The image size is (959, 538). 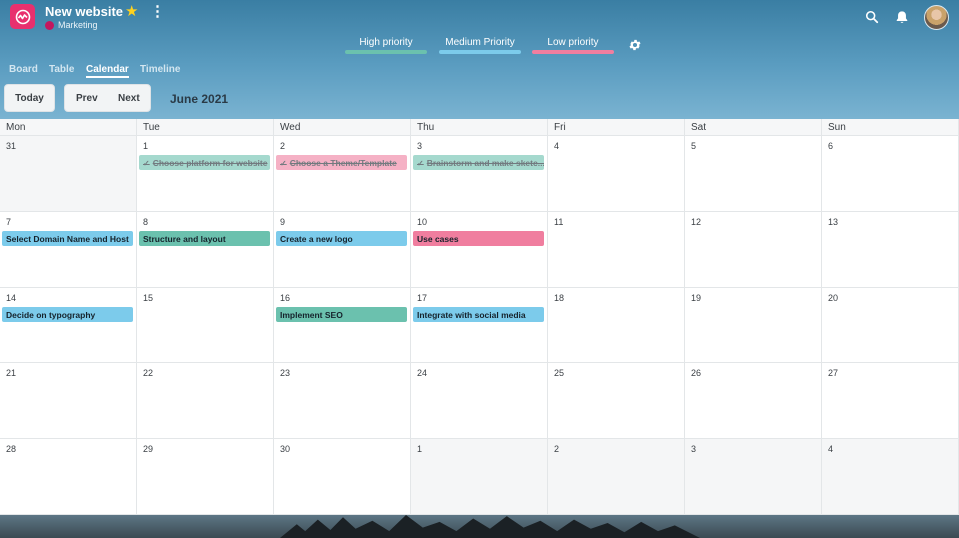 I want to click on prev-button: Prev, so click(x=87, y=98).